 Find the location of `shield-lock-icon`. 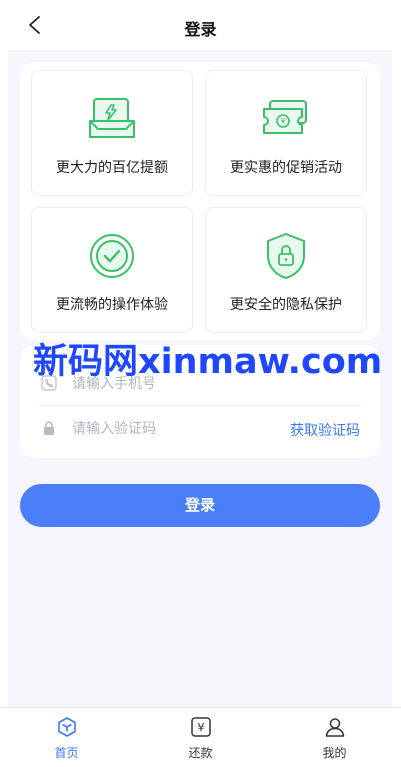

shield-lock-icon is located at coordinates (286, 256).